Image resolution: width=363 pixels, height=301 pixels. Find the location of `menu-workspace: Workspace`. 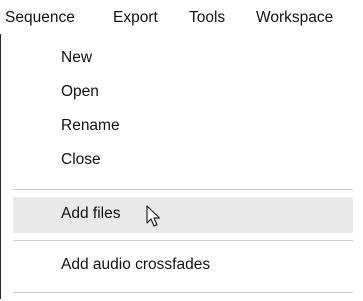

menu-workspace: Workspace is located at coordinates (294, 17).